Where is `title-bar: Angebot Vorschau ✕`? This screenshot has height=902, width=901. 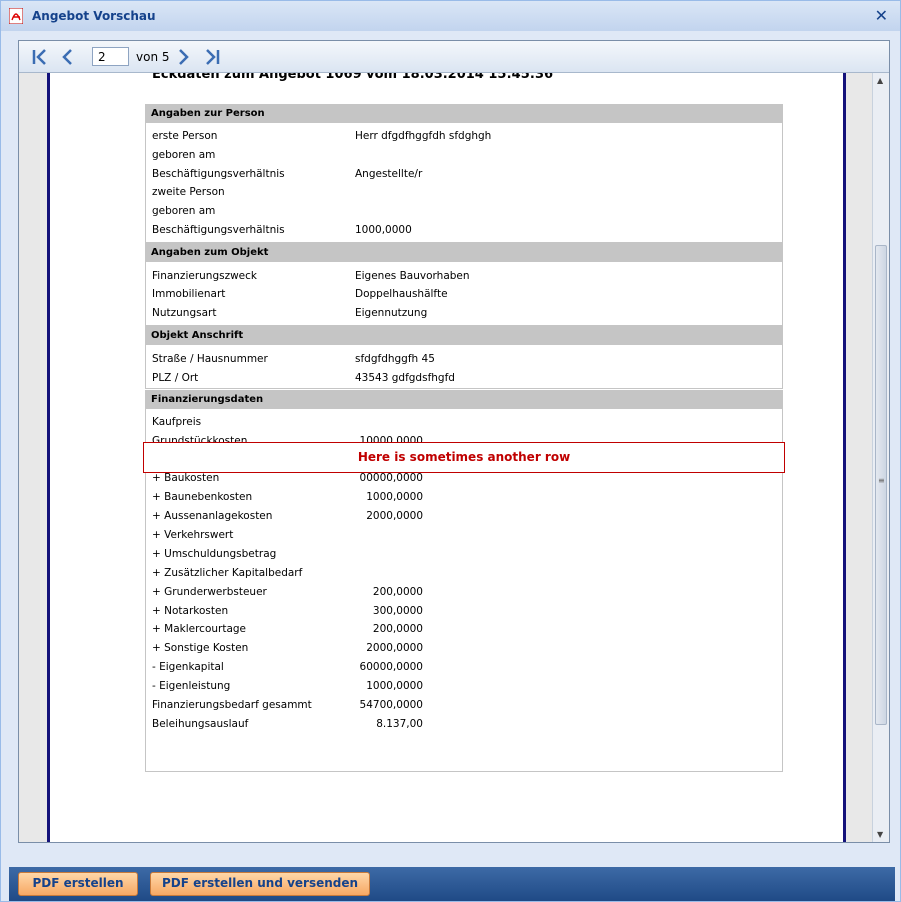 title-bar: Angebot Vorschau ✕ is located at coordinates (450, 16).